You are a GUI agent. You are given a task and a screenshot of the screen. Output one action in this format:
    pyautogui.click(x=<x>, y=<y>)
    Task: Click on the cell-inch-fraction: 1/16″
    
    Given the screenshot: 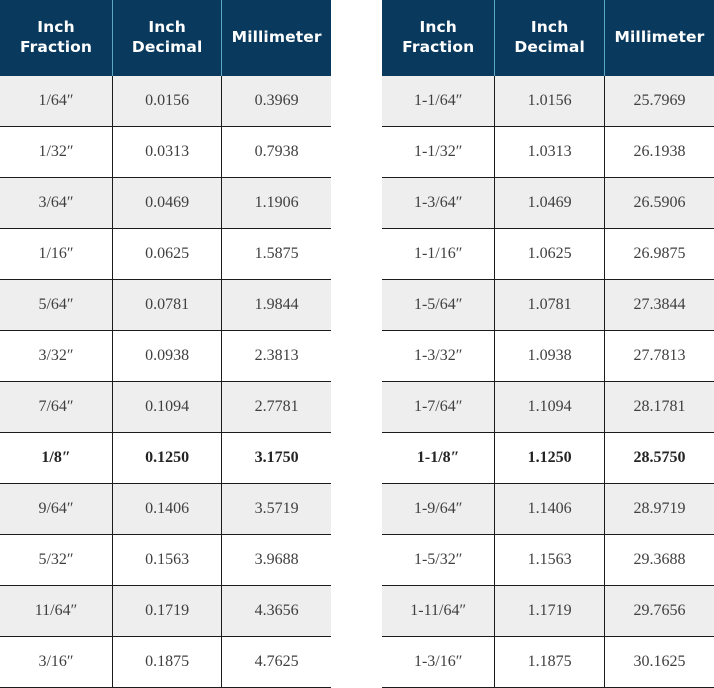 What is the action you would take?
    pyautogui.click(x=57, y=254)
    